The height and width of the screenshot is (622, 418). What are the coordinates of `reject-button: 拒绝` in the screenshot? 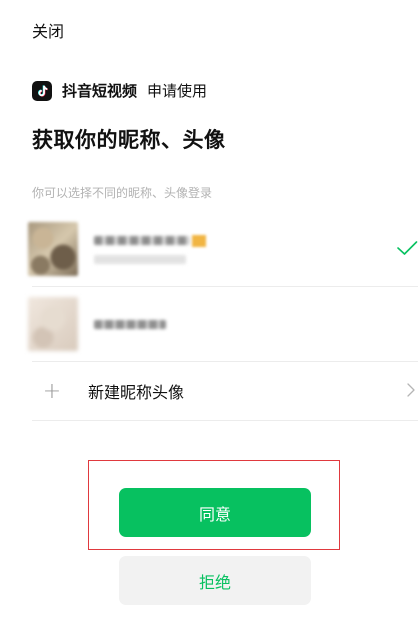 It's located at (215, 580).